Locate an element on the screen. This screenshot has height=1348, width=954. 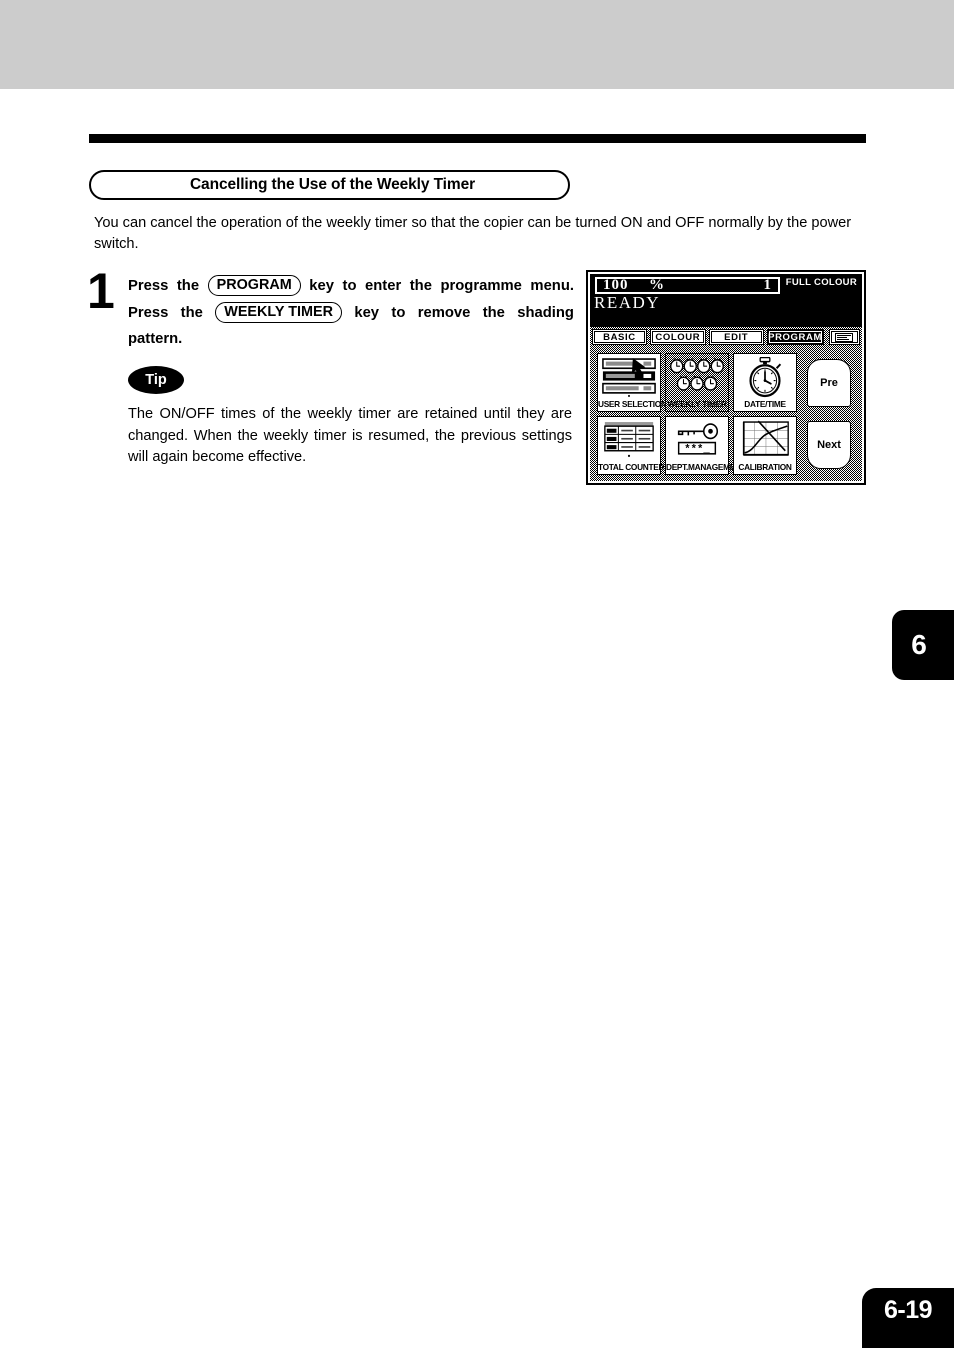
tab-edit: EDIT is located at coordinates (736, 337).